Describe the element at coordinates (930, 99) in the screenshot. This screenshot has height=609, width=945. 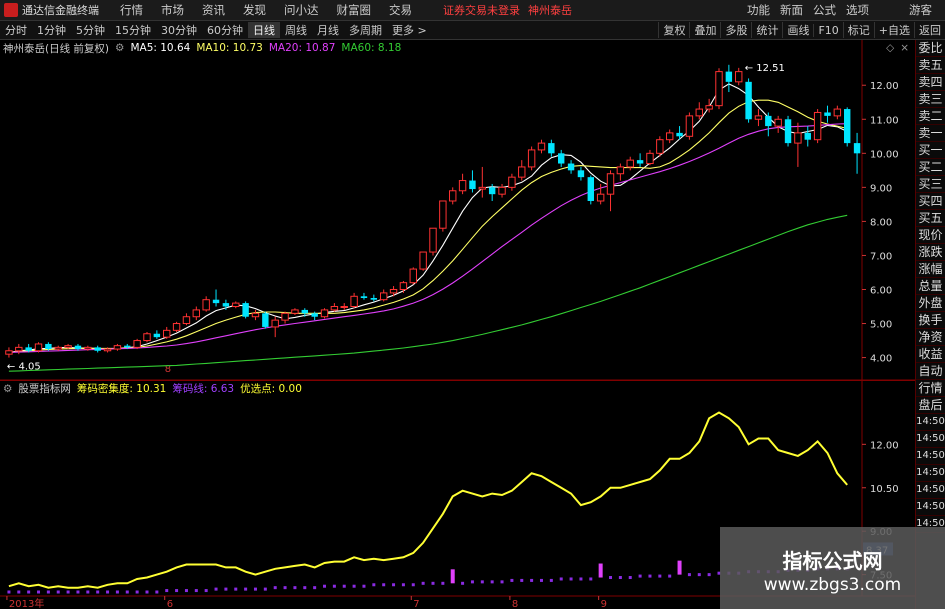
I see `side-panel-item: 卖三` at that location.